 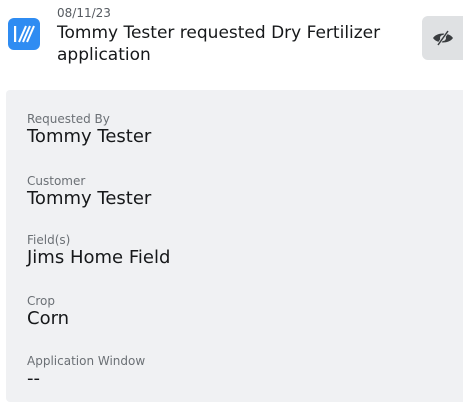 I want to click on customer-field: Customer Tommy Tester, so click(x=89, y=192).